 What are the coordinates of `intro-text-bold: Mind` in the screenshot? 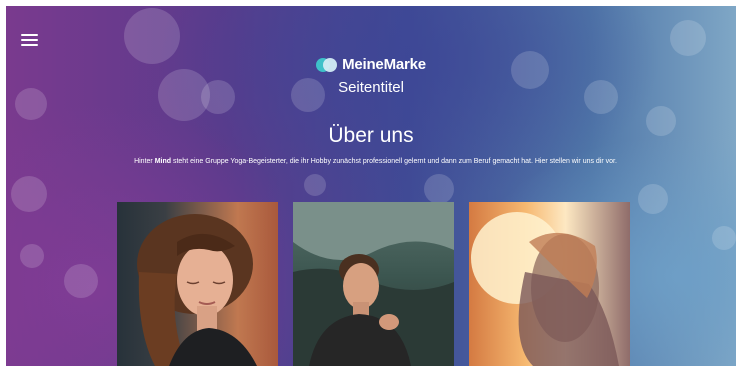 It's located at (163, 161).